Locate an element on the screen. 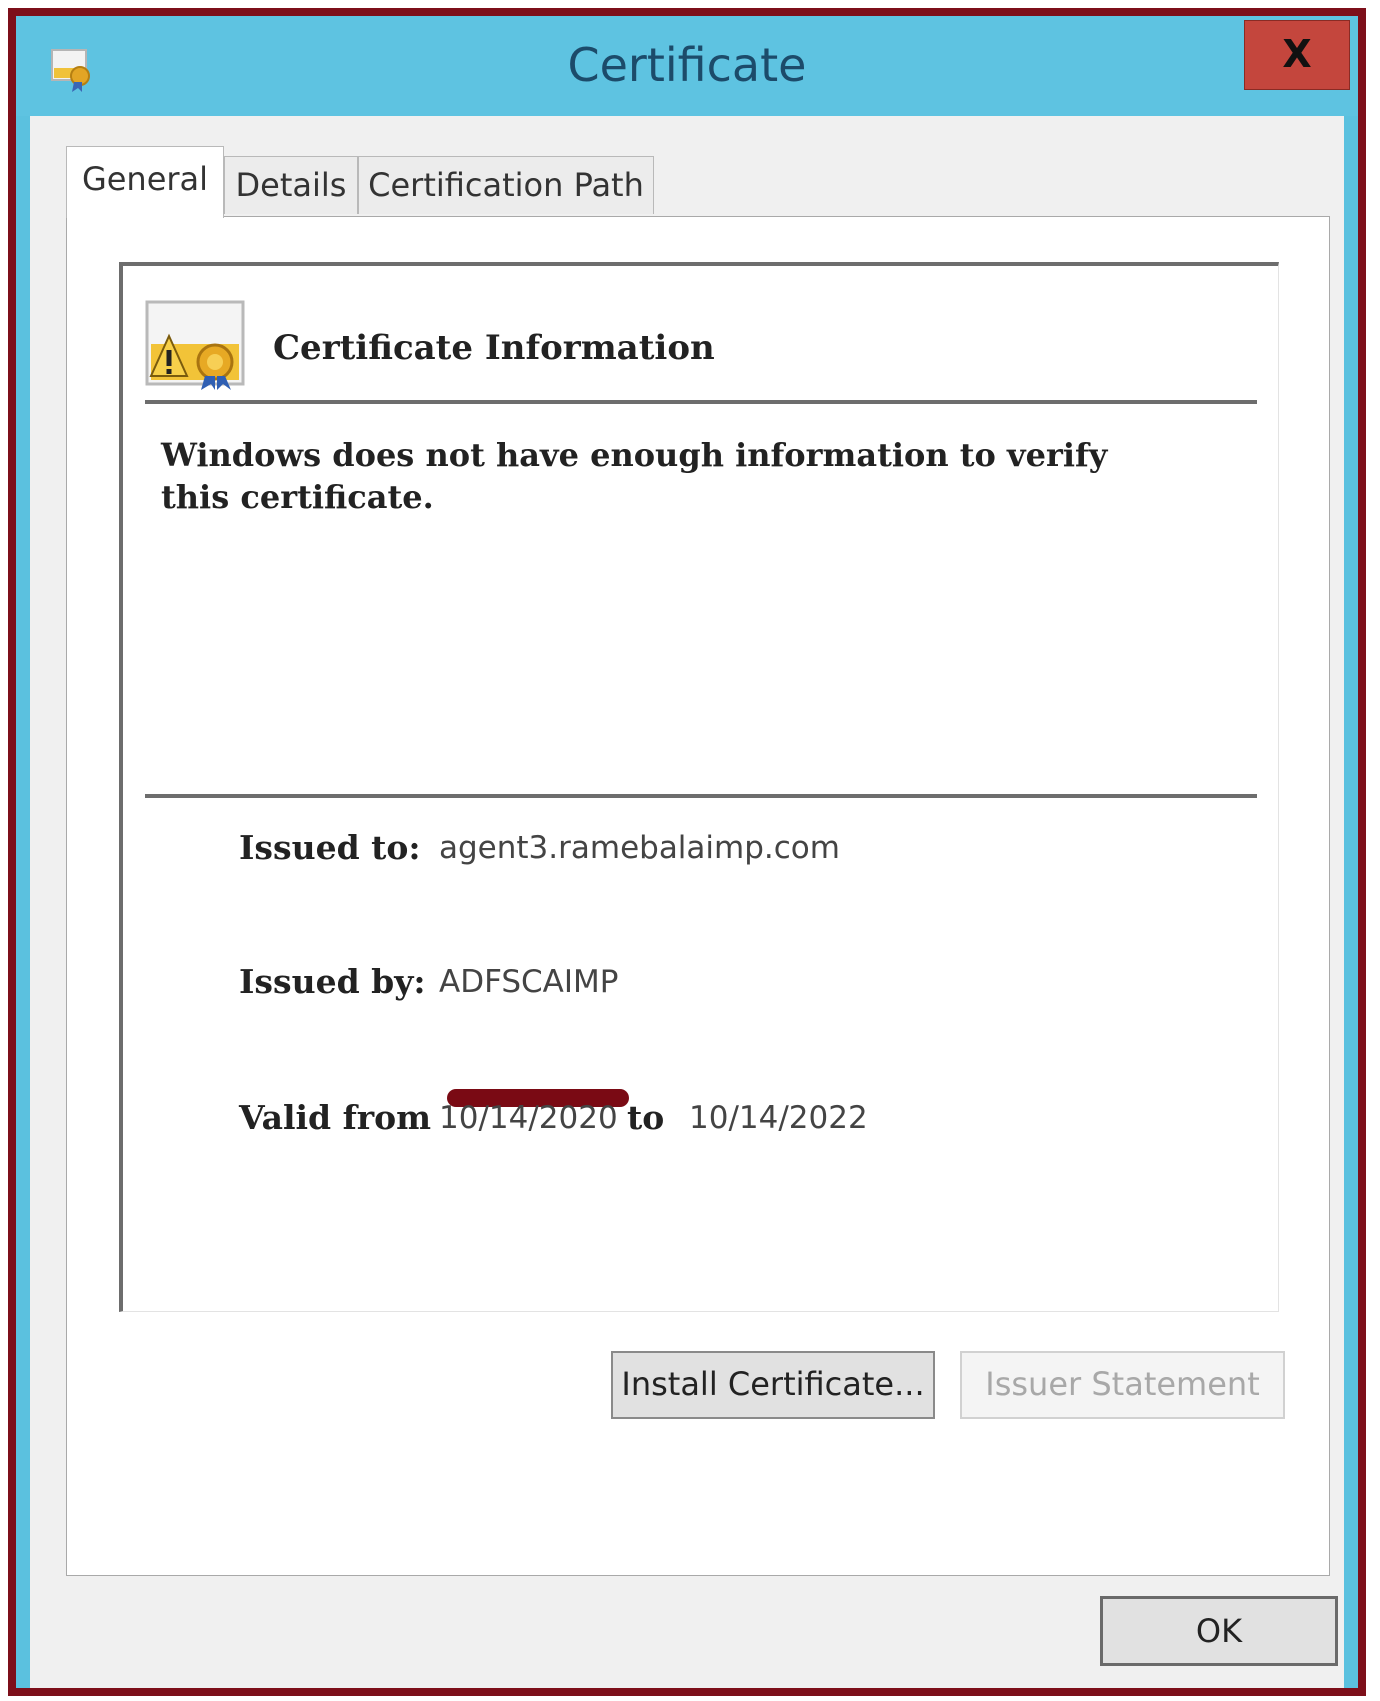 Image resolution: width=1380 pixels, height=1701 pixels. tab-details: Details is located at coordinates (291, 185).